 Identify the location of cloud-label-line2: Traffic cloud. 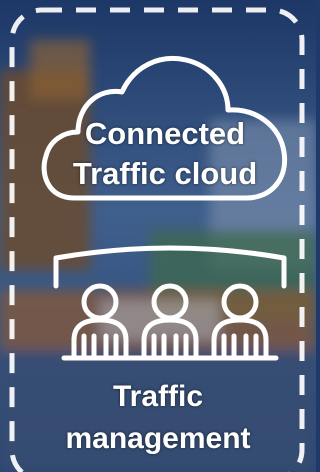
(165, 173).